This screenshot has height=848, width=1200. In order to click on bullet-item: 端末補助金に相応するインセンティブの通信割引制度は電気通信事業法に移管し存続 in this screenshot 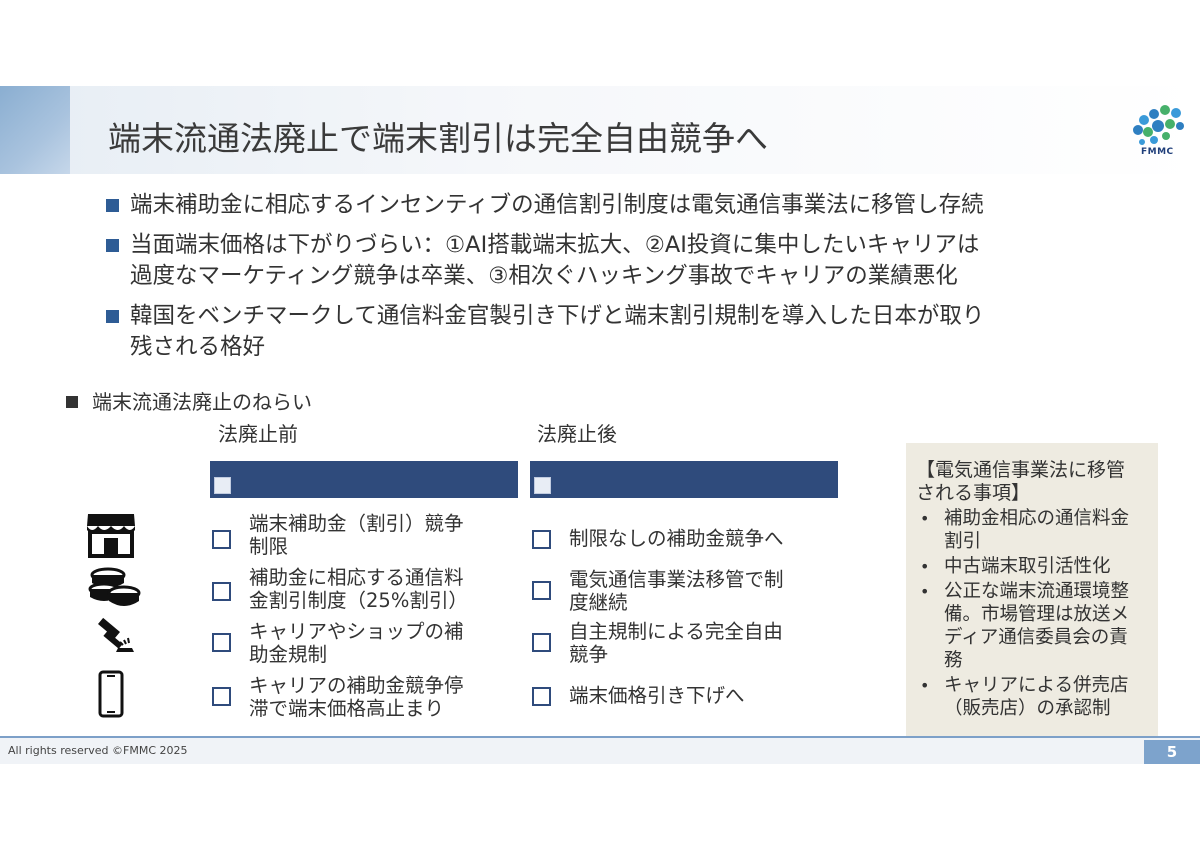, I will do `click(606, 205)`.